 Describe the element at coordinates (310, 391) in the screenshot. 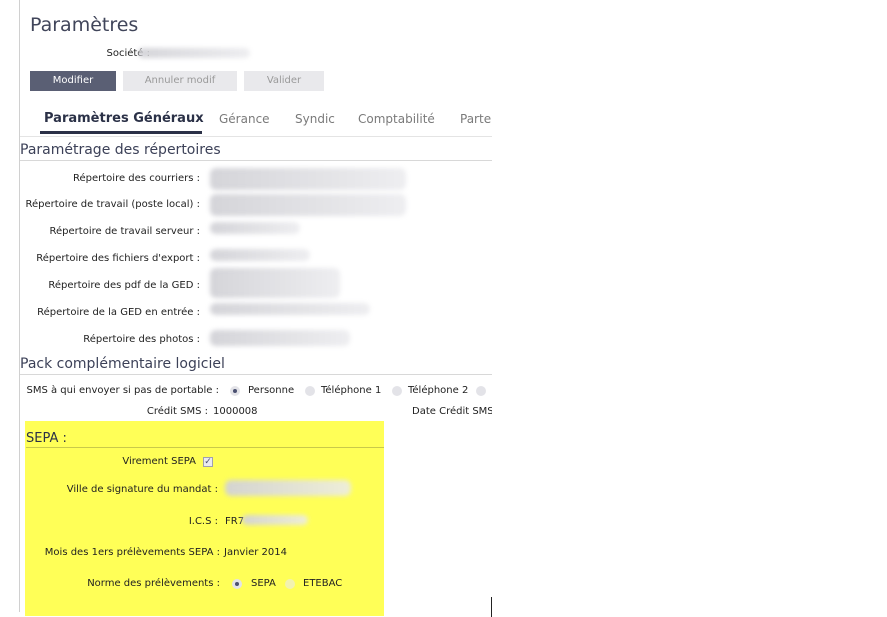

I see `sms-option-telephone1-radio` at that location.